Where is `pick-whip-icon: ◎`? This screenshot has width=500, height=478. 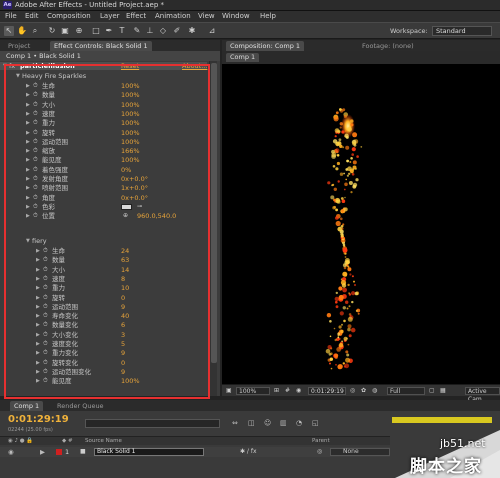 pick-whip-icon: ◎ is located at coordinates (319, 451).